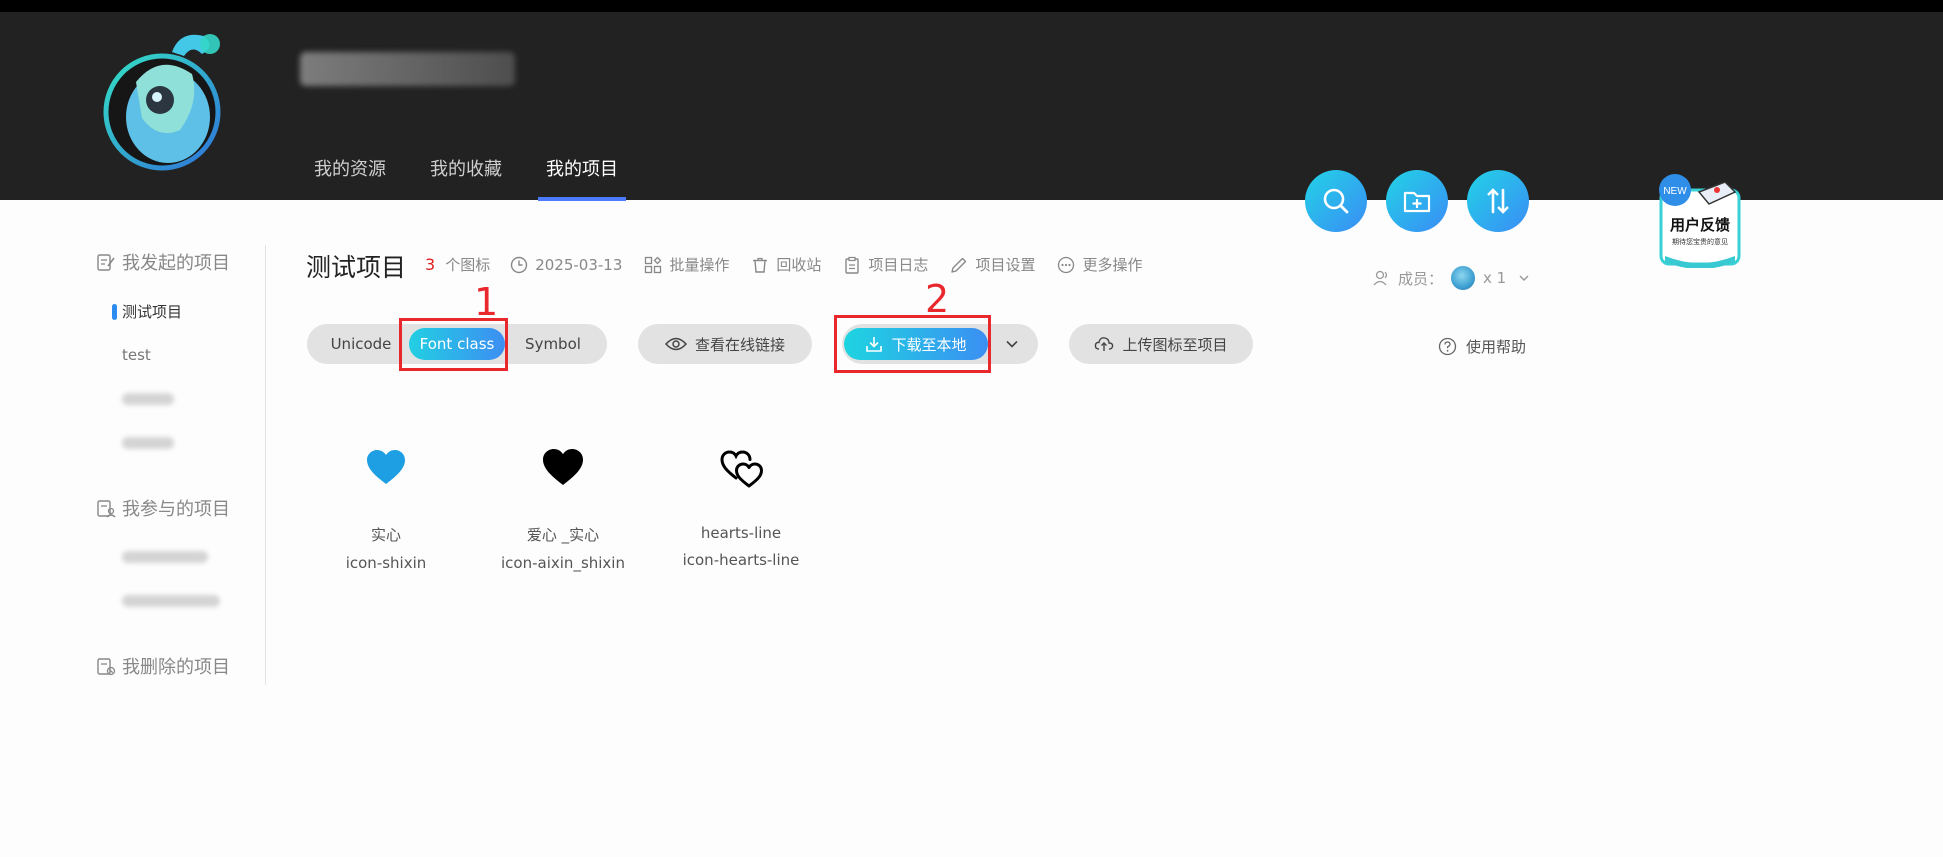 This screenshot has width=1943, height=857. I want to click on format-switch: Unicode Font class Symbol, so click(457, 344).